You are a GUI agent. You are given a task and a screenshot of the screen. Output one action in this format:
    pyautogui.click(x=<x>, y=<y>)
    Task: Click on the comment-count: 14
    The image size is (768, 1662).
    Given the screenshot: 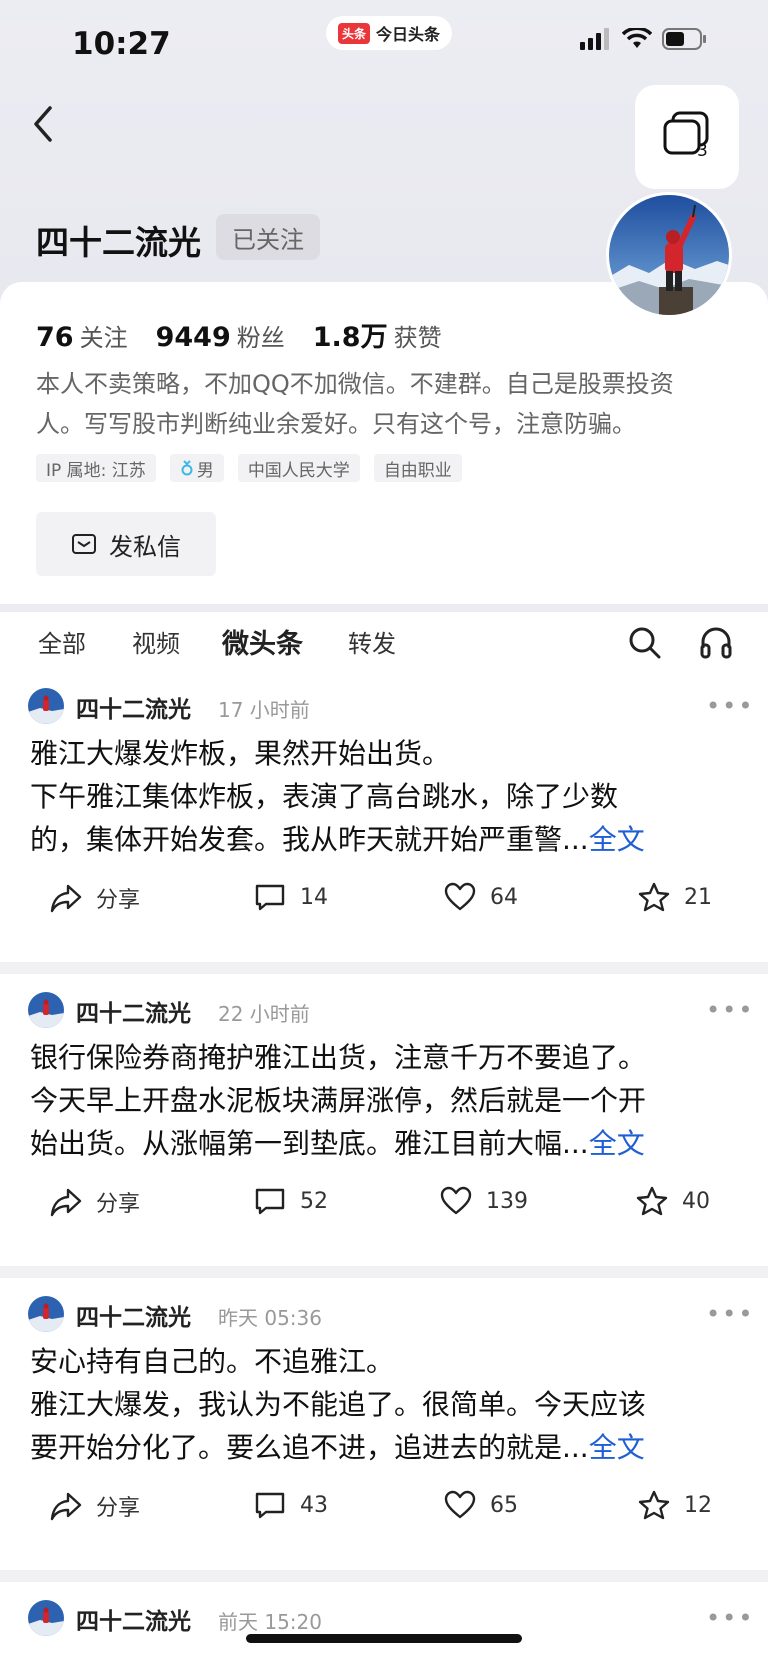 What is the action you would take?
    pyautogui.click(x=314, y=897)
    